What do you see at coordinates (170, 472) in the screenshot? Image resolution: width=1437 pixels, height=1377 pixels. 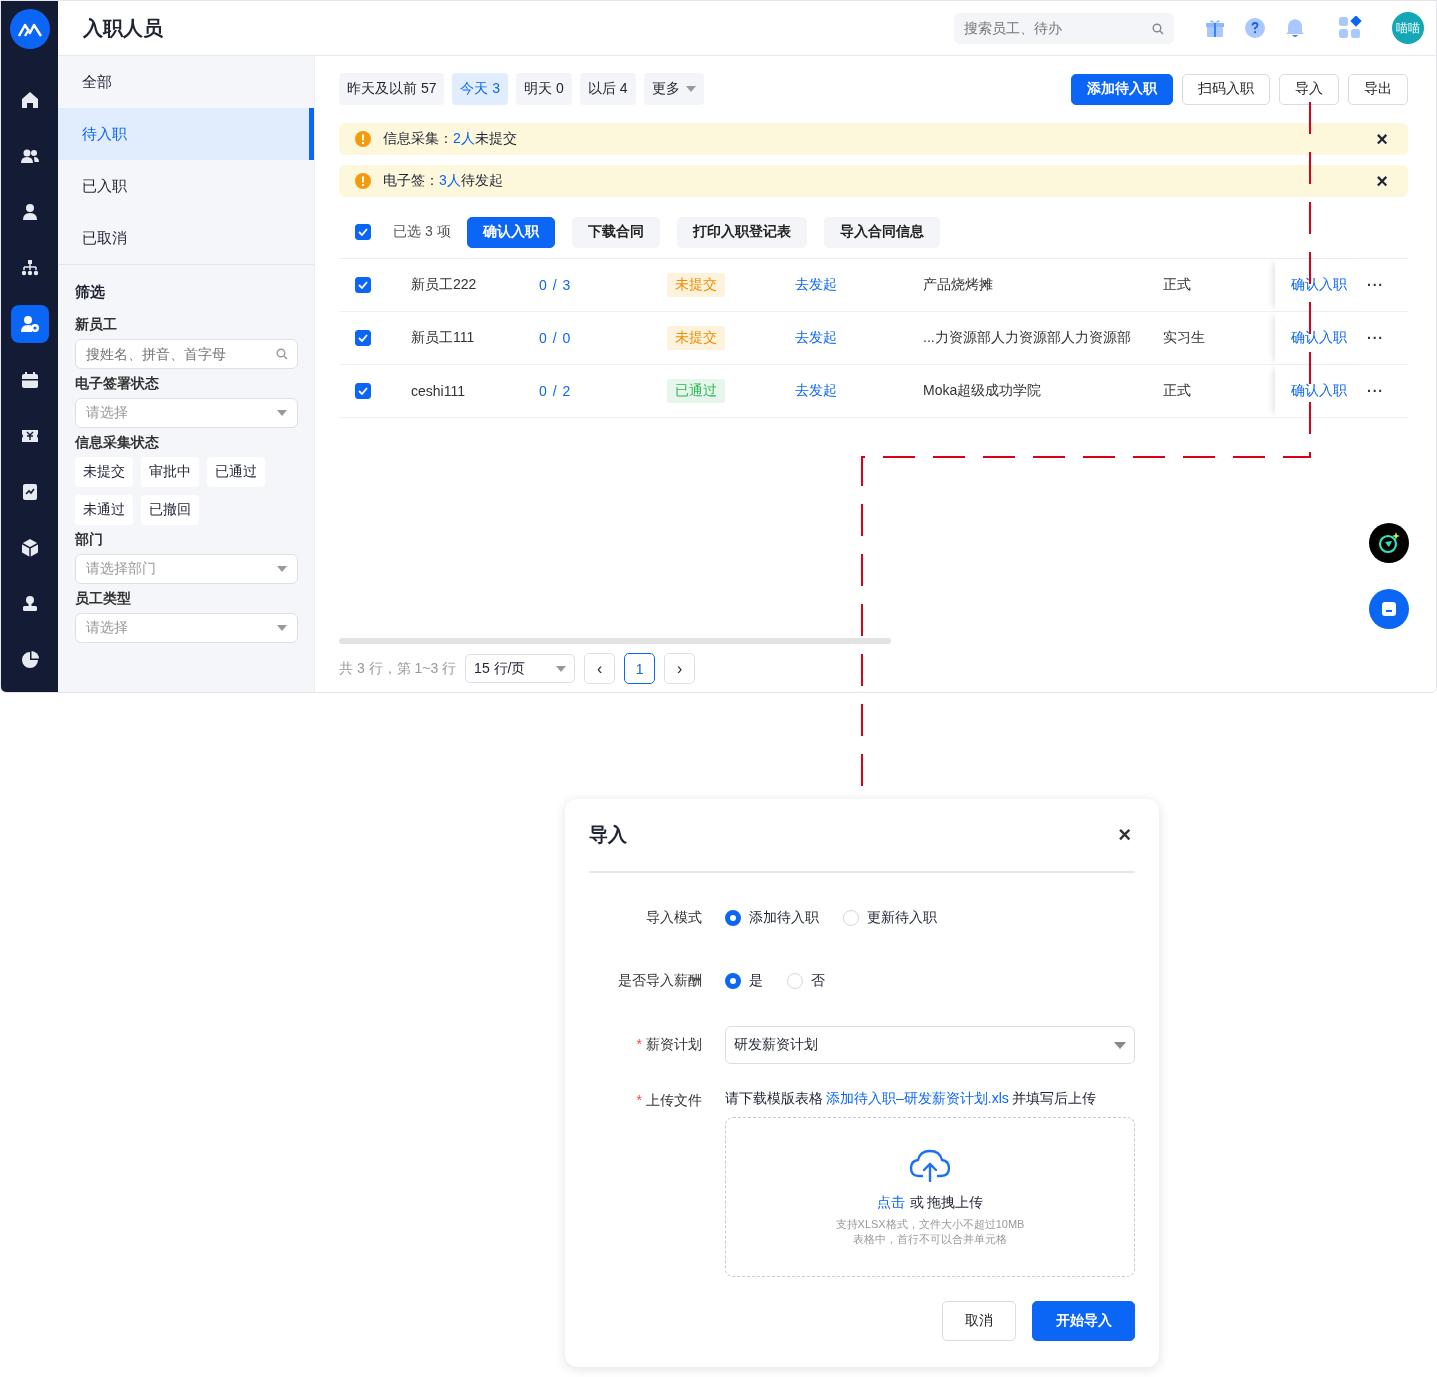 I see `status-chip: 审批中` at bounding box center [170, 472].